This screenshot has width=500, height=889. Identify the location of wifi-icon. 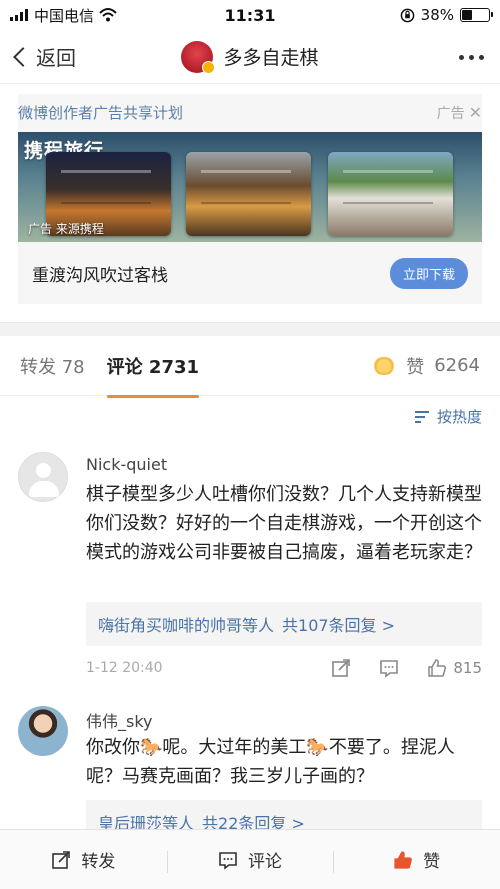
(108, 15).